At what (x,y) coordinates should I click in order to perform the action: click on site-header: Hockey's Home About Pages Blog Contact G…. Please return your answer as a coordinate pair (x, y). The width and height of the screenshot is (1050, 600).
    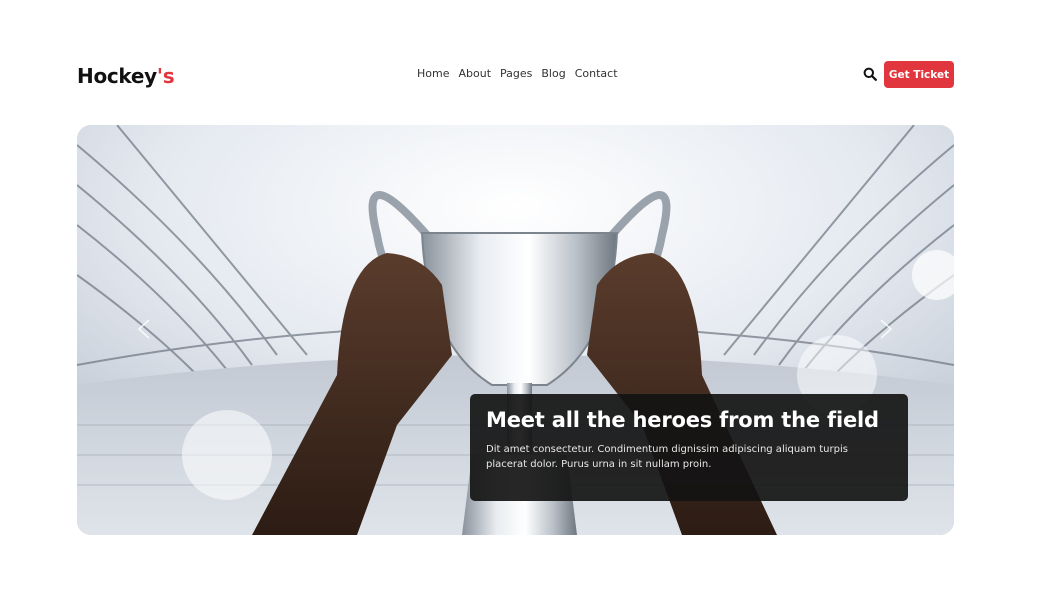
    Looking at the image, I should click on (515, 75).